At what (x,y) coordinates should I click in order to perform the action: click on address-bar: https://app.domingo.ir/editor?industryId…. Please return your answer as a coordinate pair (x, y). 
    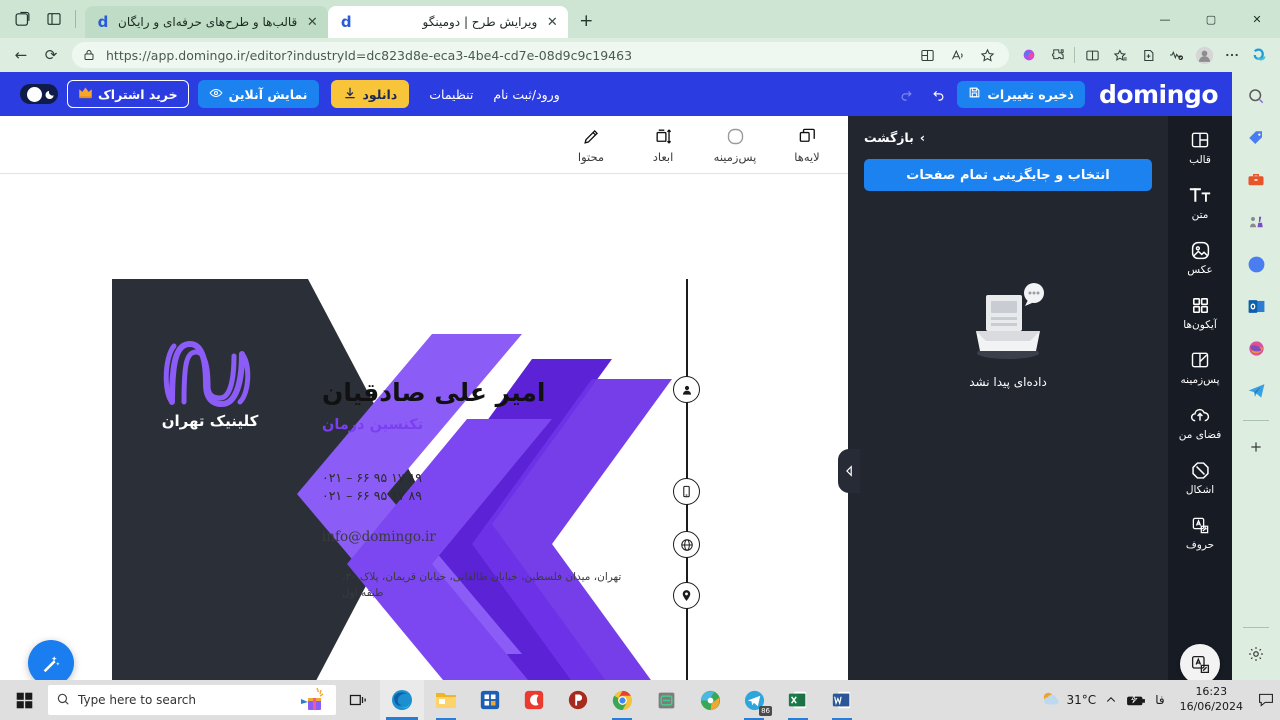
    Looking at the image, I should click on (540, 55).